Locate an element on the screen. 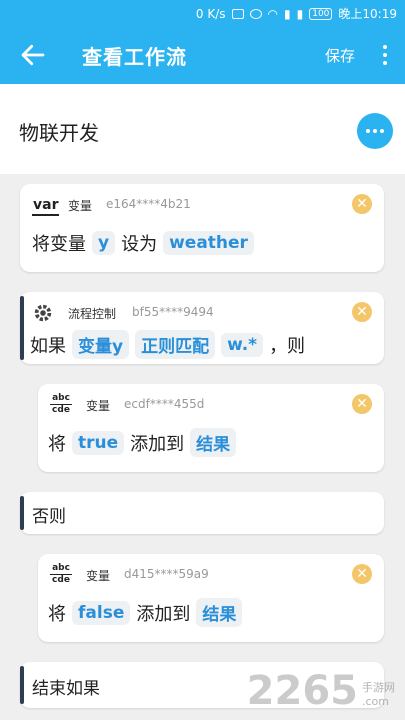  block-line: 如果 变量y 正则匹配 w.* ，则 is located at coordinates (167, 344).